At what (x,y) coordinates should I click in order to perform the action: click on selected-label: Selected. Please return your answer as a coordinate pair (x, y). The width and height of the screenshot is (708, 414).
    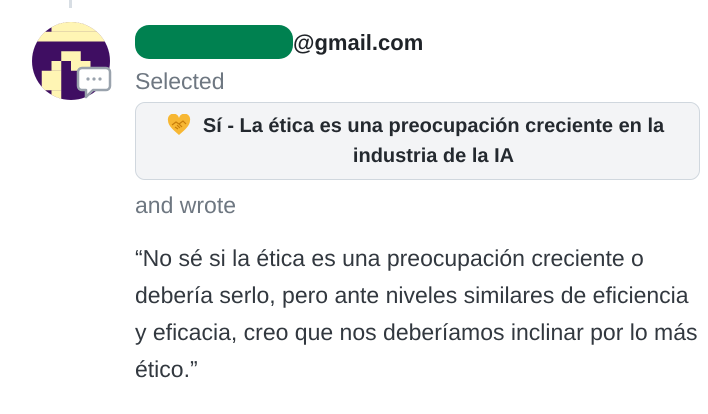
    Looking at the image, I should click on (180, 81).